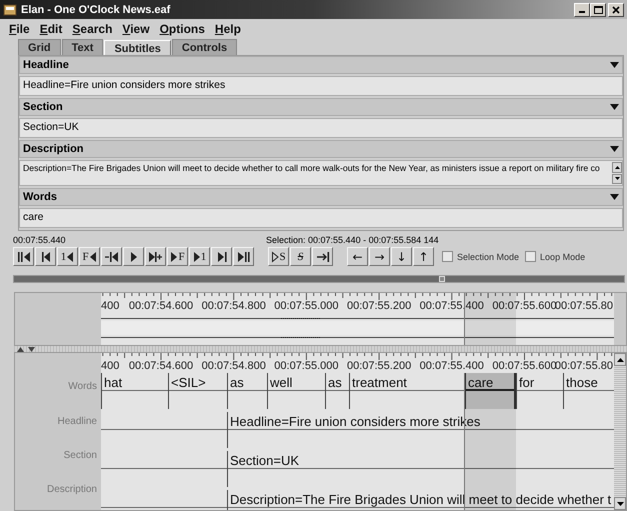 This screenshot has width=627, height=511. I want to click on maximize-icon, so click(598, 10).